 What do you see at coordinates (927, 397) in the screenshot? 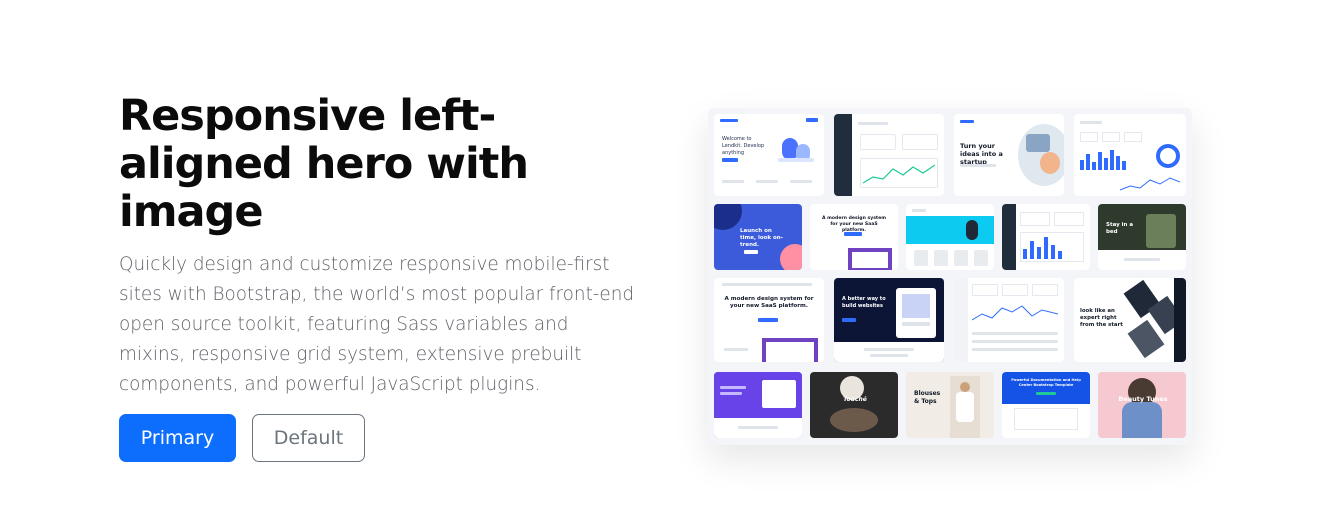
I see `template-caption: Blouses & Tops` at bounding box center [927, 397].